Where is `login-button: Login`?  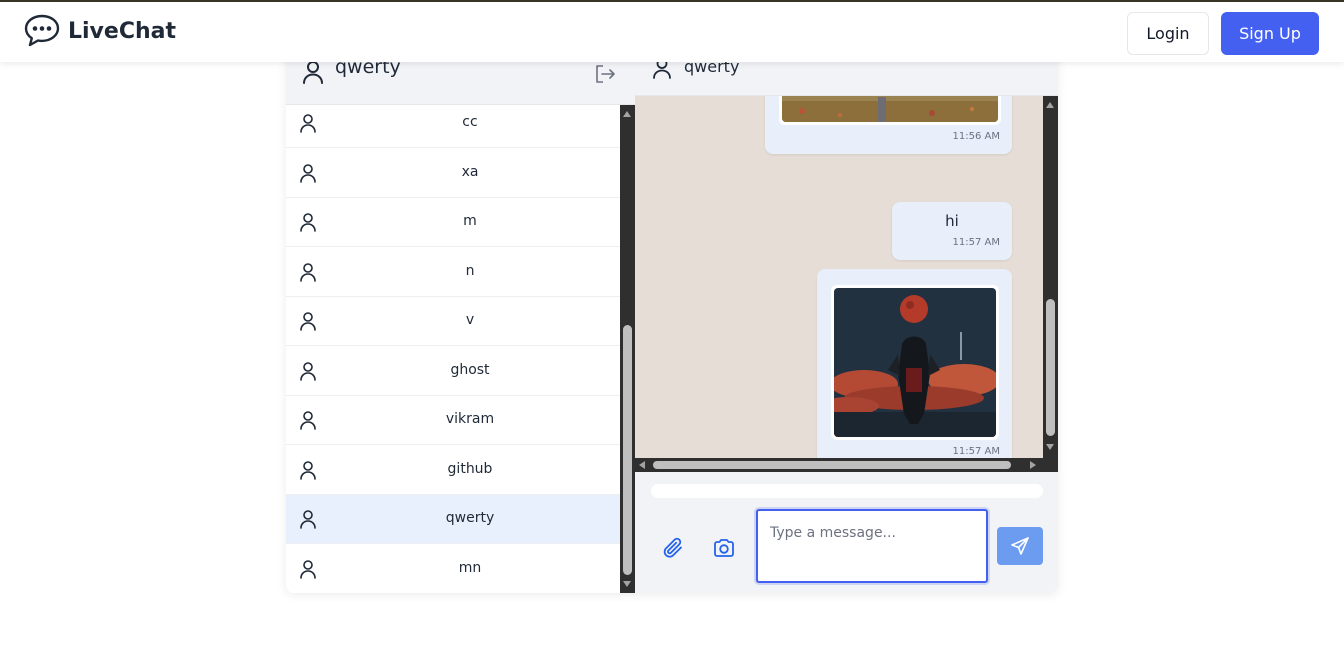 login-button: Login is located at coordinates (1168, 33).